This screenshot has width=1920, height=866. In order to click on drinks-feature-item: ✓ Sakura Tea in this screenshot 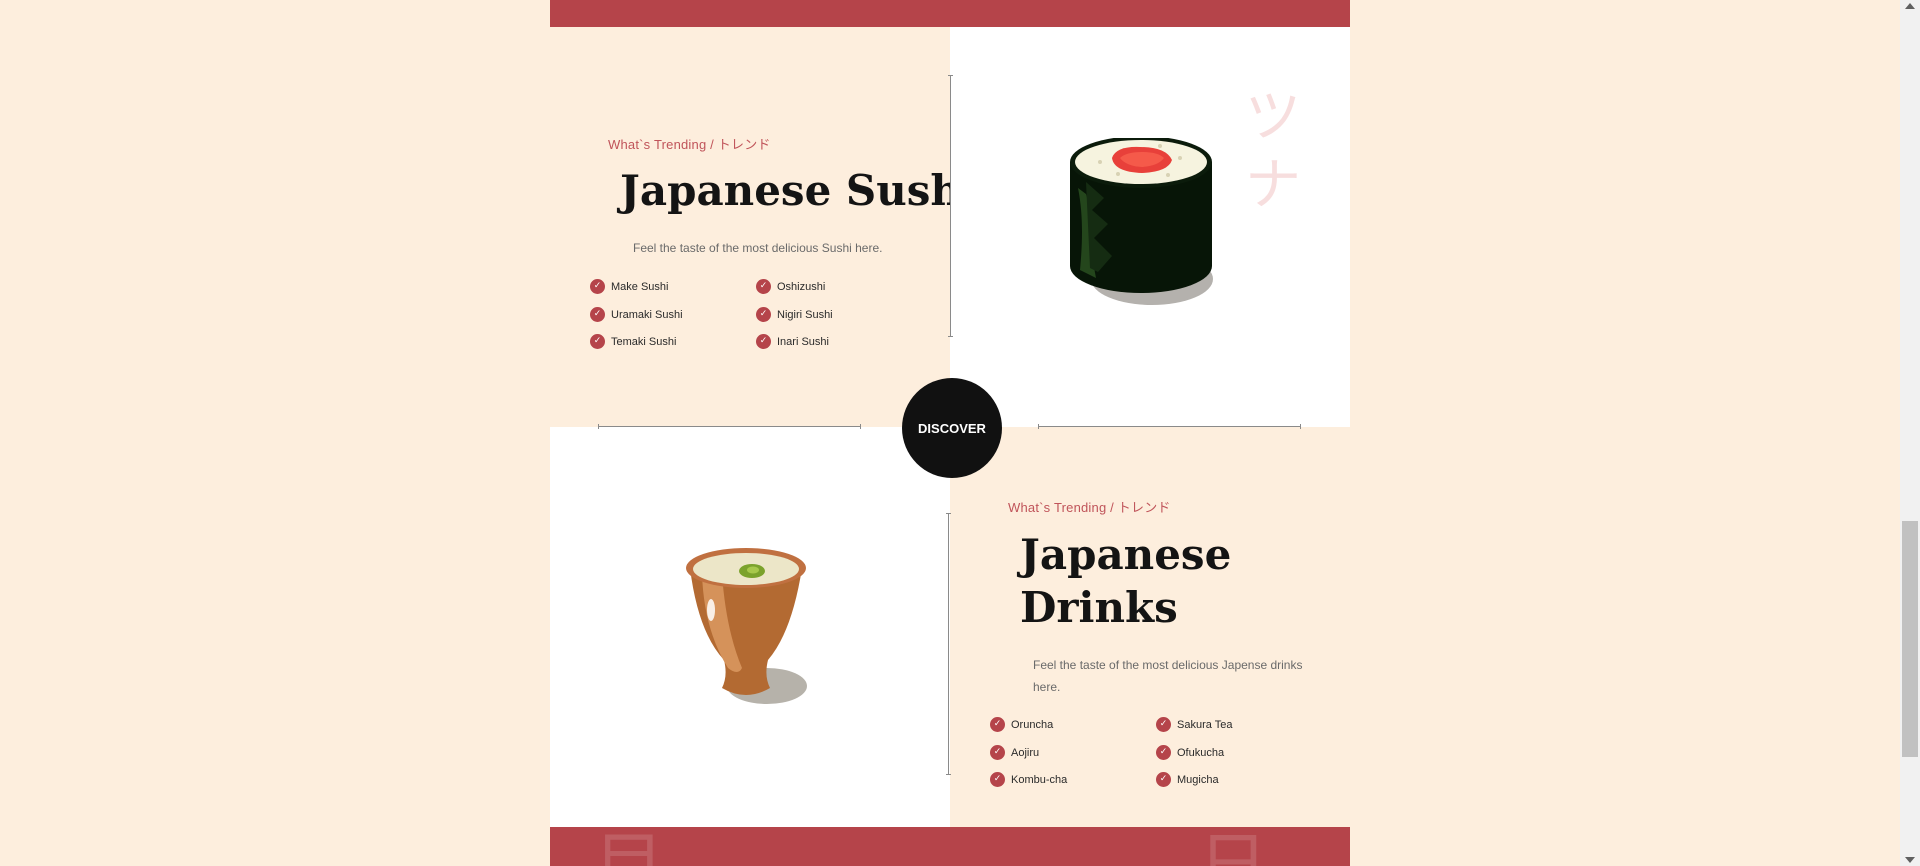, I will do `click(1194, 724)`.